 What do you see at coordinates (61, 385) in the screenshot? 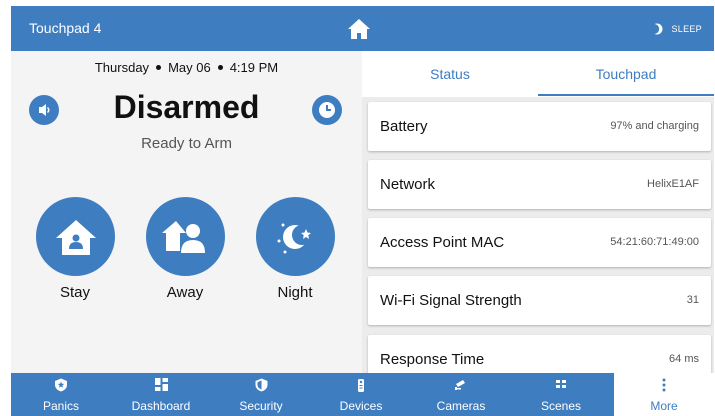
I see `shield-star-icon` at bounding box center [61, 385].